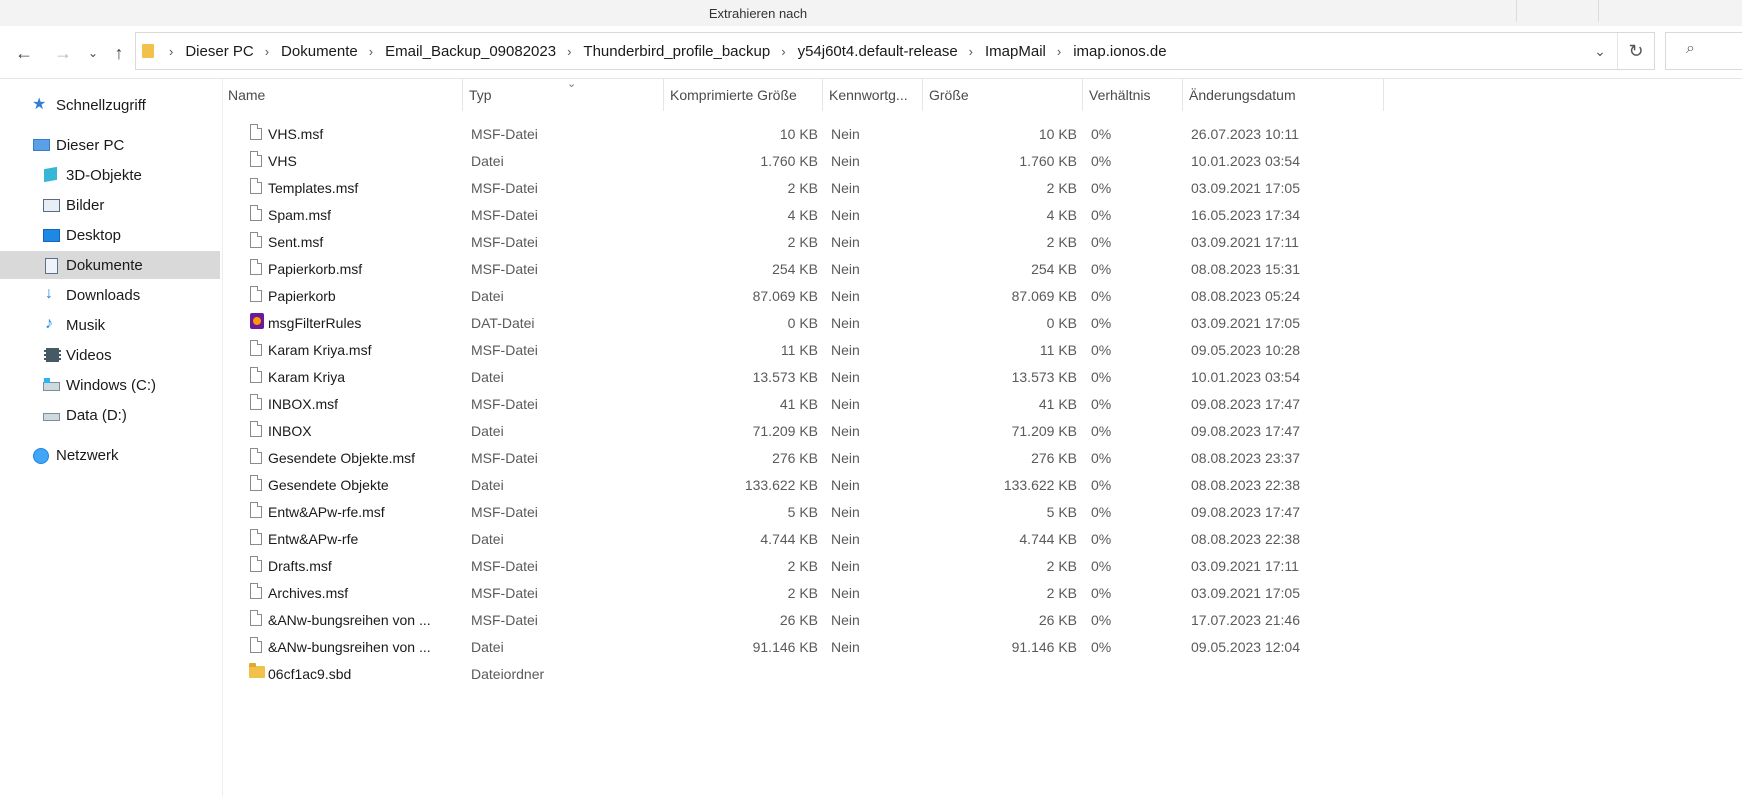 The height and width of the screenshot is (796, 1742). Describe the element at coordinates (119, 53) in the screenshot. I see `up-button: ↑` at that location.